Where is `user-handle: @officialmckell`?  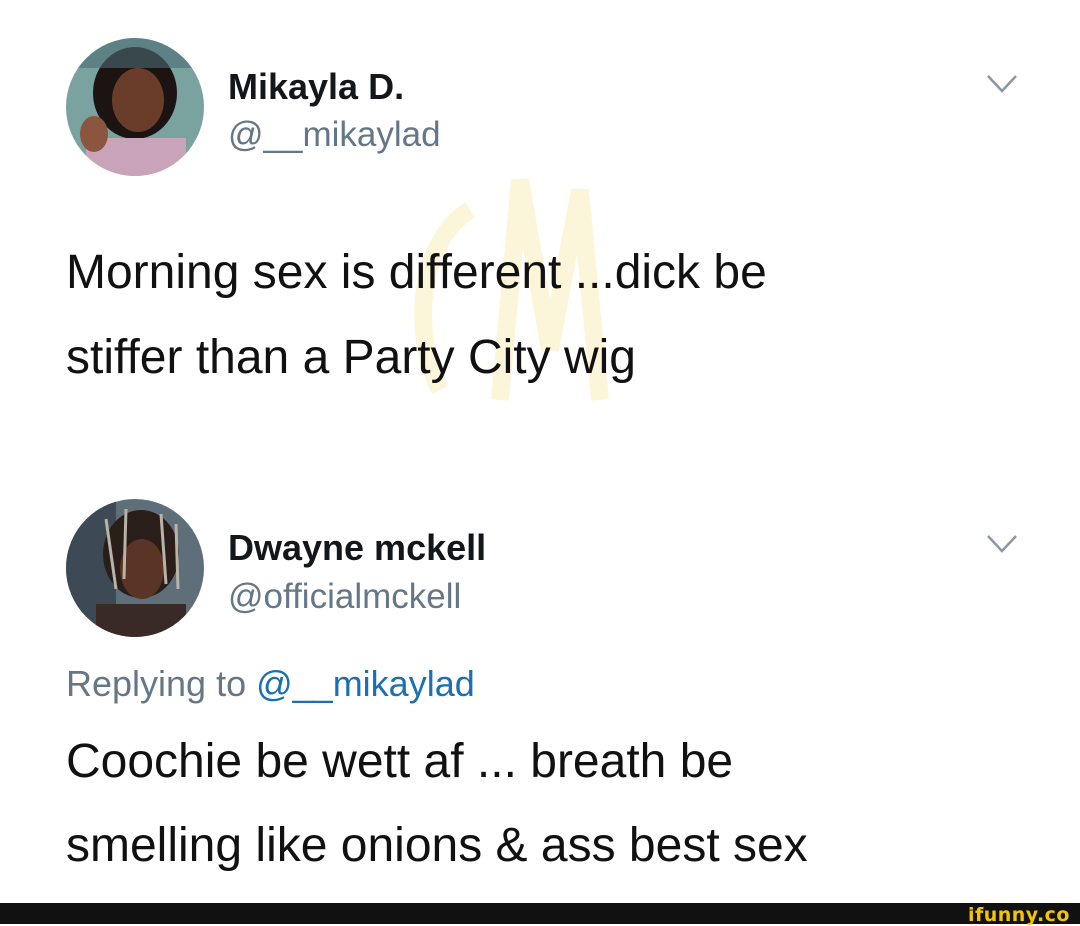 user-handle: @officialmckell is located at coordinates (344, 597).